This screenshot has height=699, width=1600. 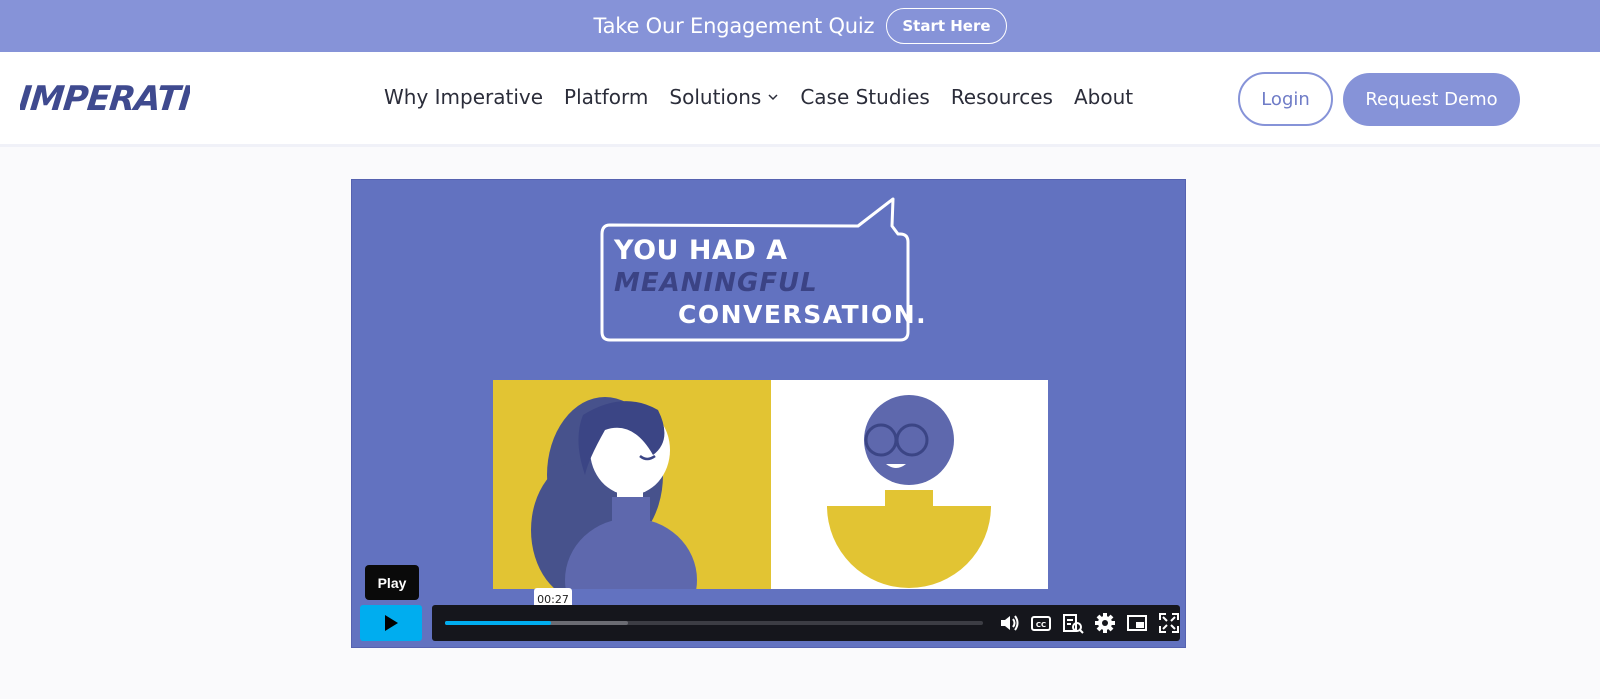 What do you see at coordinates (632, 484) in the screenshot?
I see `woman-illustration` at bounding box center [632, 484].